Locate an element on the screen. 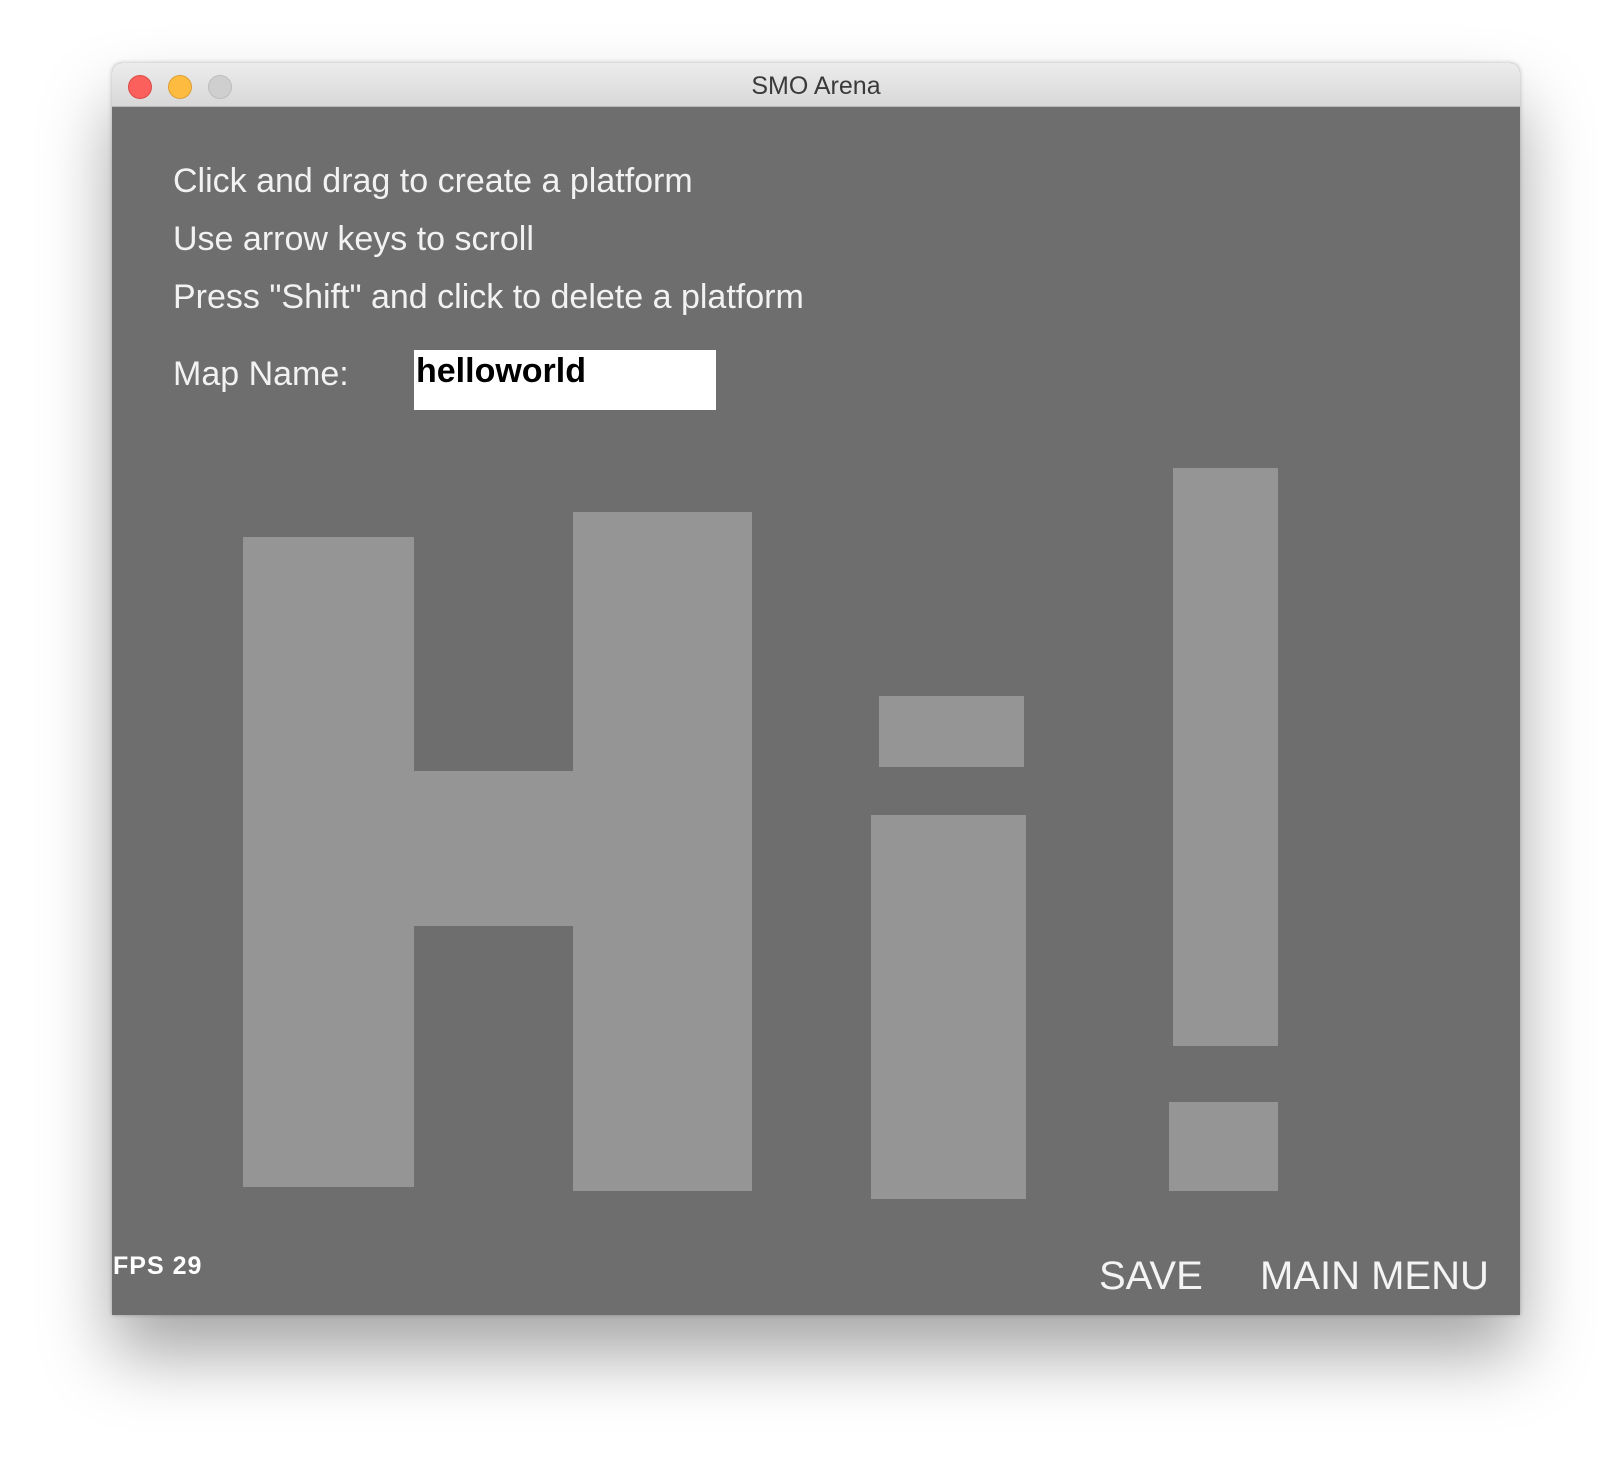 This screenshot has height=1468, width=1624. fps-counter: FPS 29 is located at coordinates (158, 1266).